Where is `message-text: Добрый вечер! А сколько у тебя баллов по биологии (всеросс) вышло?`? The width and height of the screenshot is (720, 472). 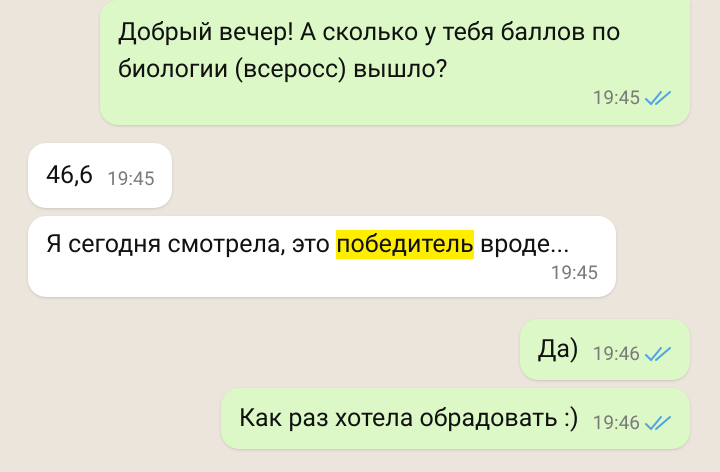
message-text: Добрый вечер! А сколько у тебя баллов по биологии (всеросс) вышло? is located at coordinates (370, 51).